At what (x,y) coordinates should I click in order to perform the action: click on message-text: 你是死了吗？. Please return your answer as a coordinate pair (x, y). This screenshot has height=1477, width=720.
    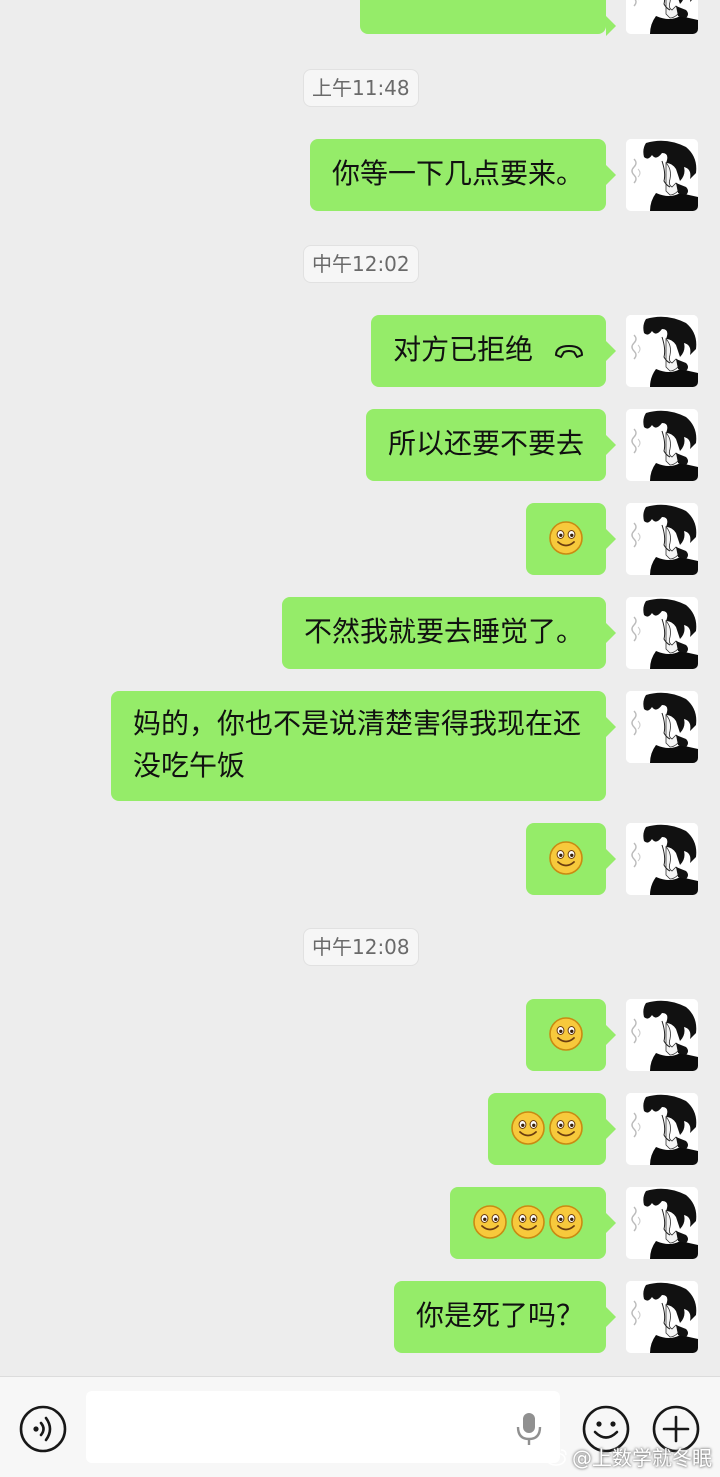
    Looking at the image, I should click on (499, 1315).